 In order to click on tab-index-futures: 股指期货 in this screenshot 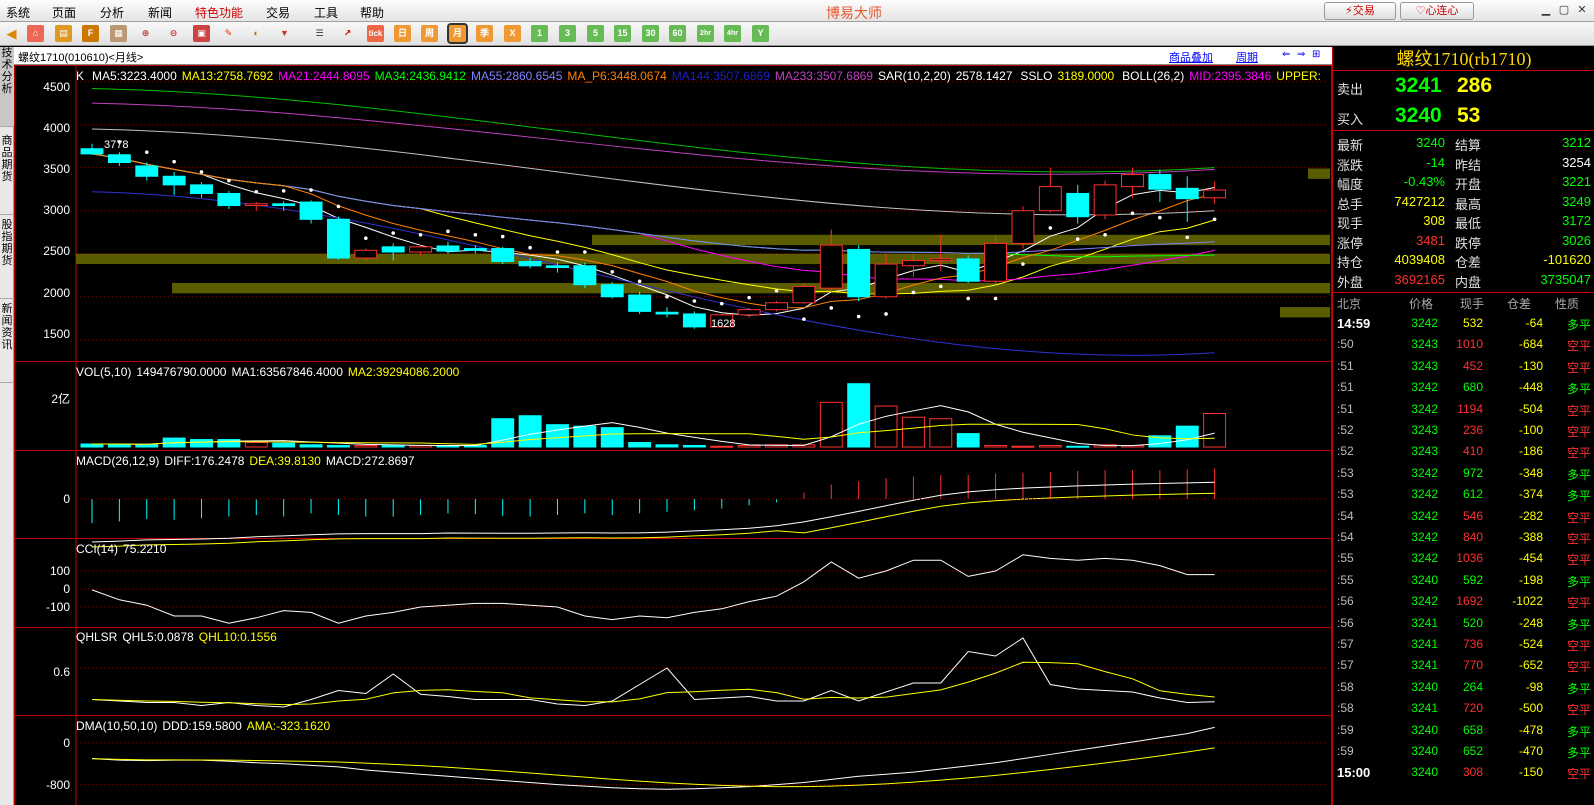, I will do `click(7, 259)`.